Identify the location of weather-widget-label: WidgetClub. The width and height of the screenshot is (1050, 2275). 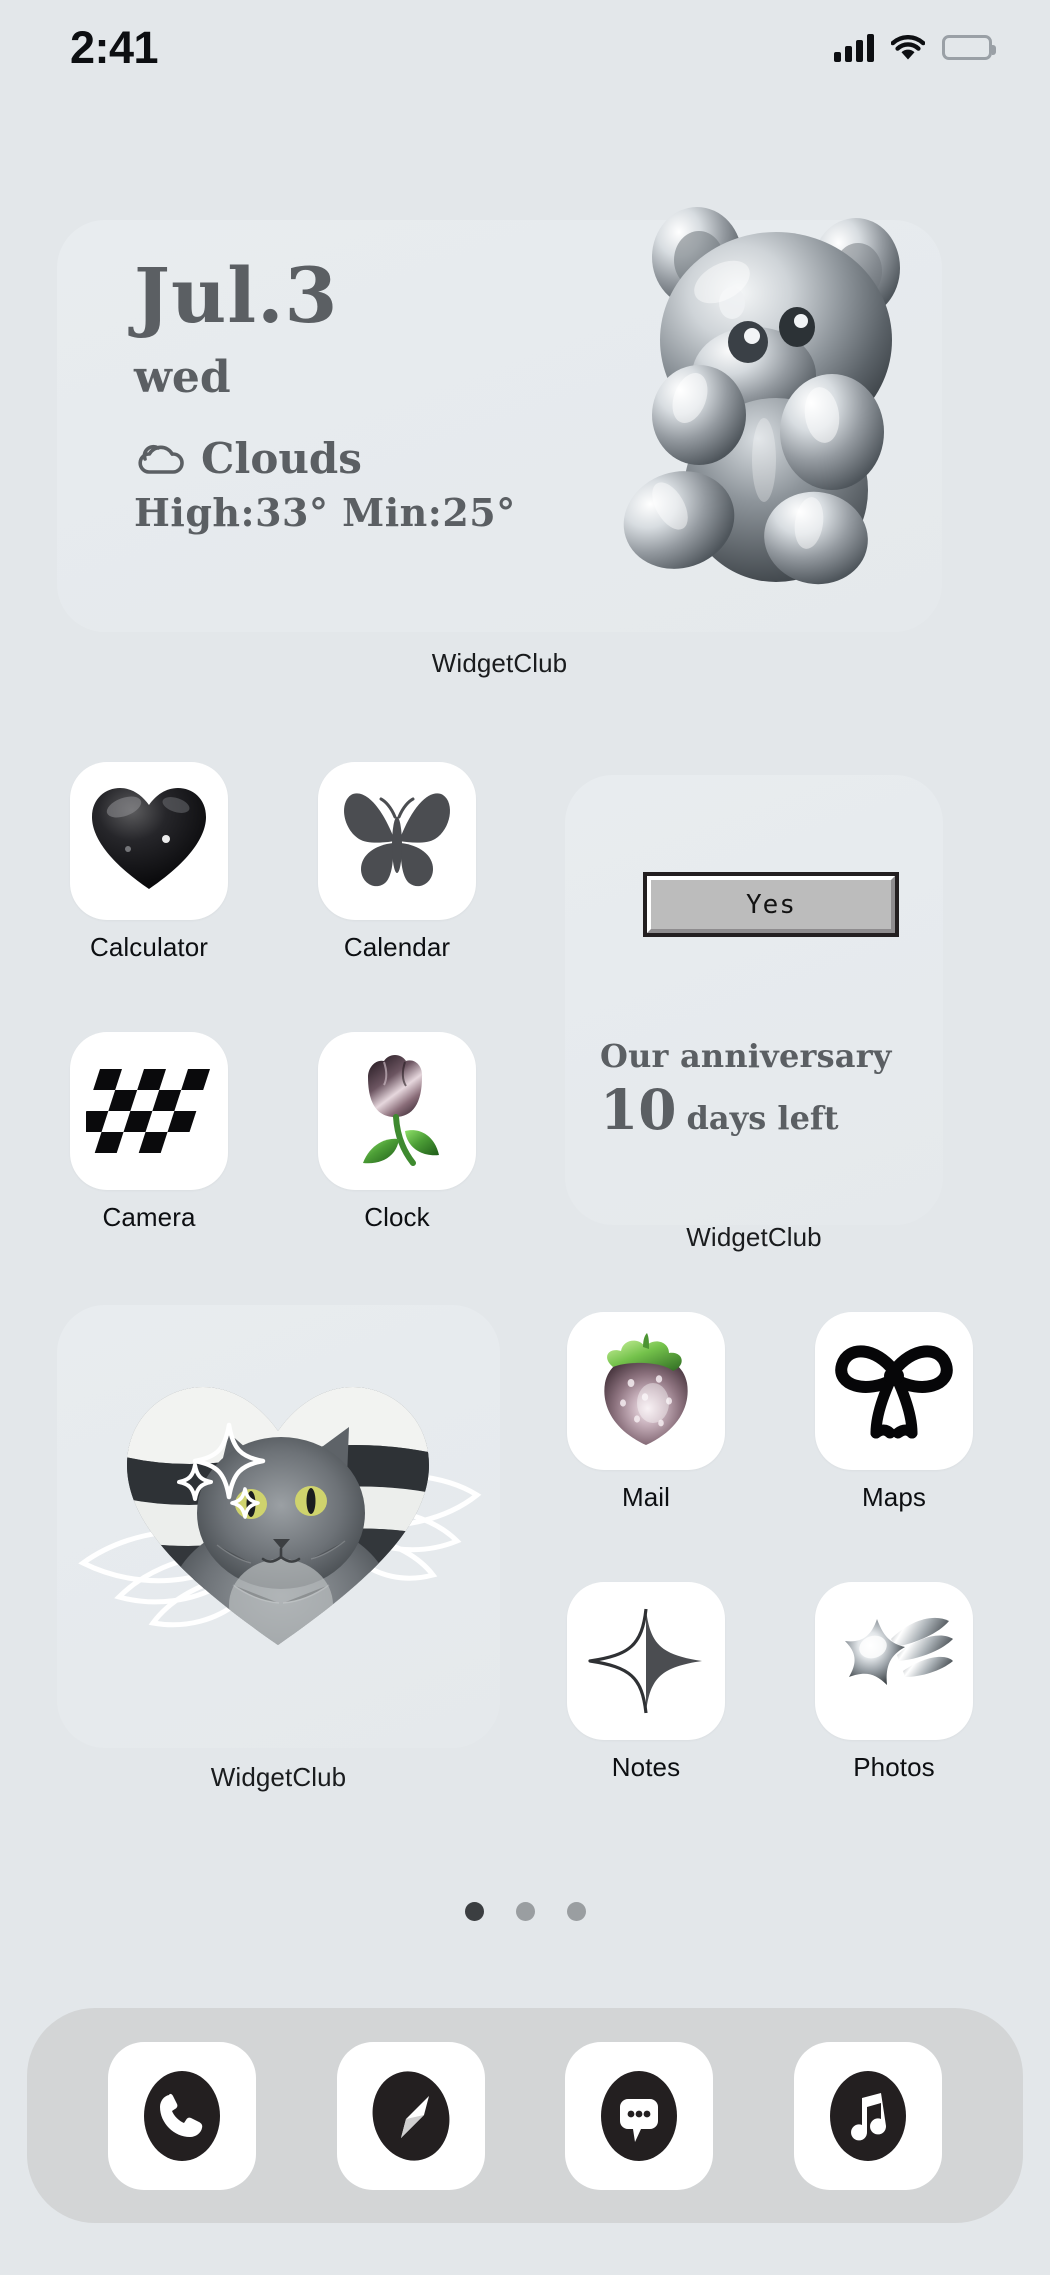
(499, 663).